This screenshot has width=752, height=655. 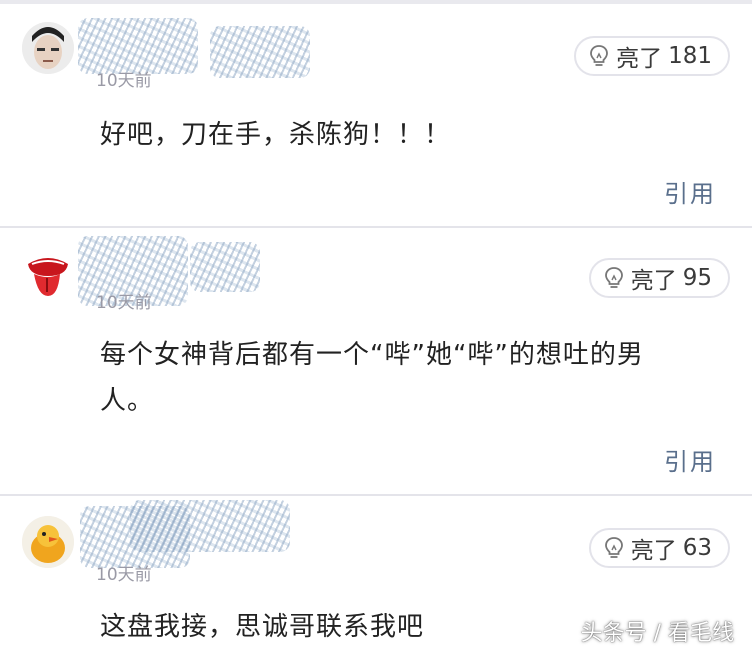 What do you see at coordinates (697, 278) in the screenshot?
I see `like-count: 95` at bounding box center [697, 278].